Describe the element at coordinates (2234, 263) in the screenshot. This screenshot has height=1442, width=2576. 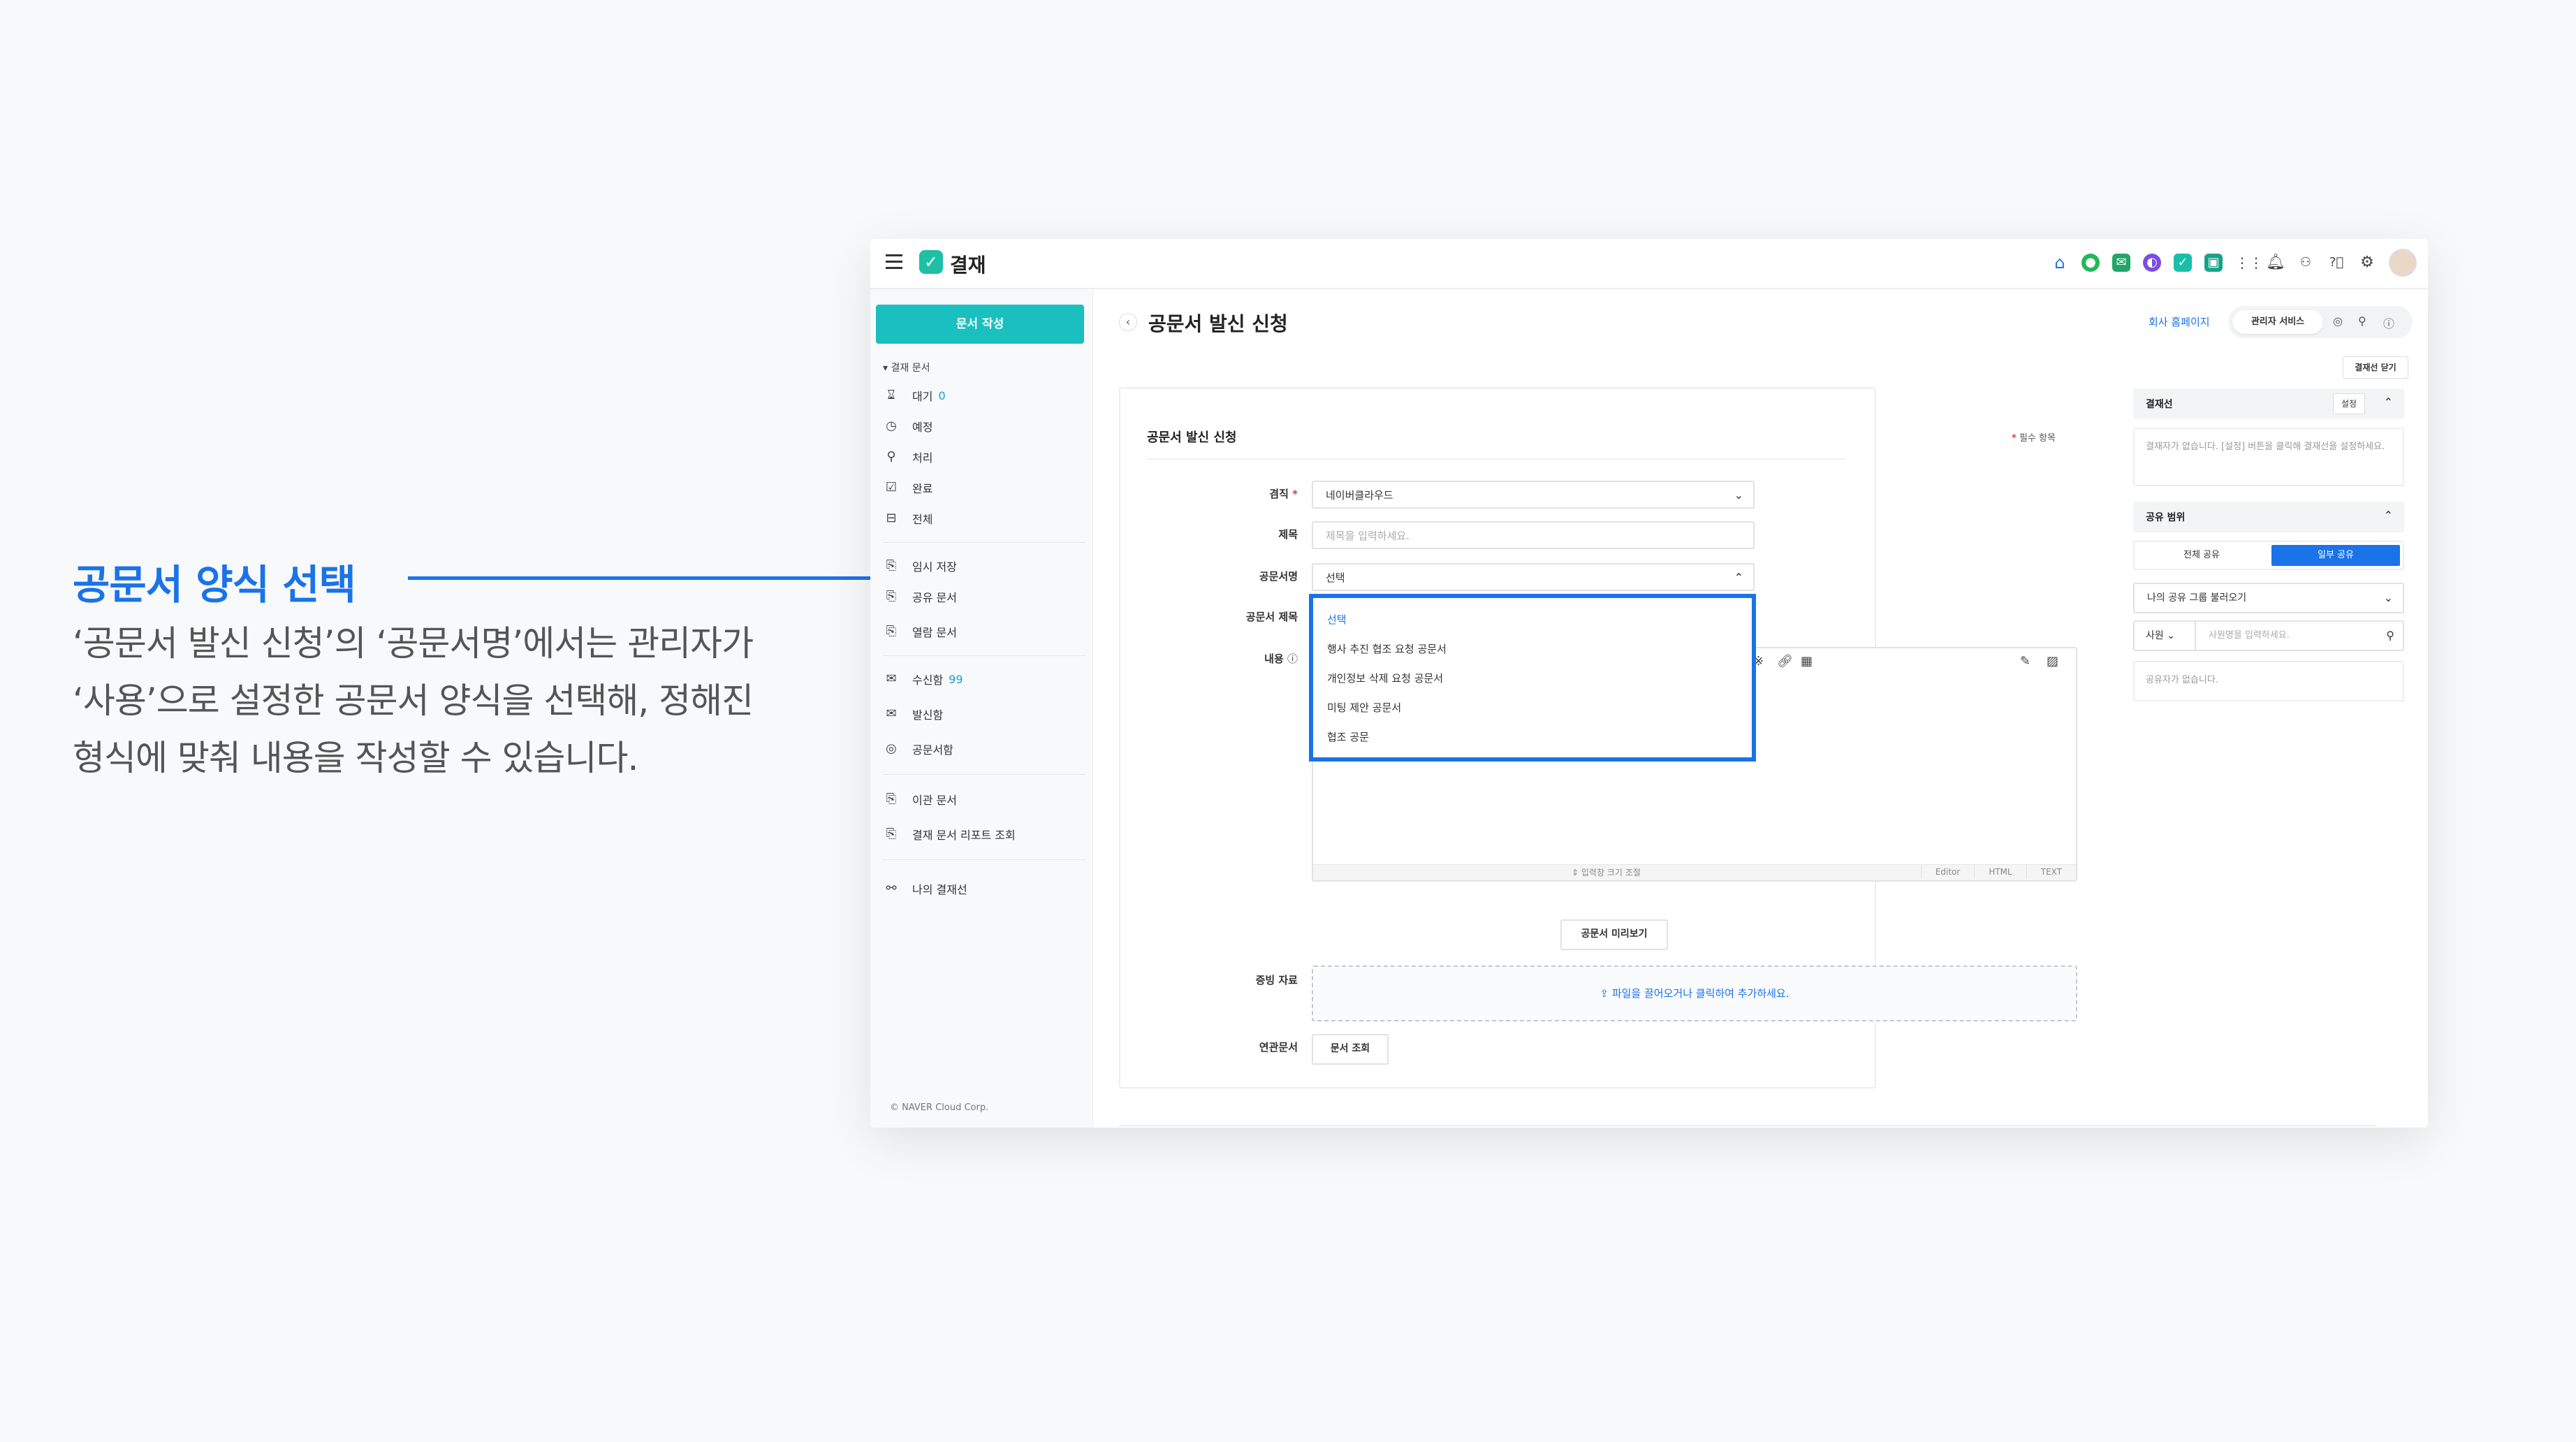
I see `top-icons: ⌂ ● ✉ ◐ ✓ ▣ ⋮⋮ 🔔︎ ⚇ ?⃝ ⚙` at that location.